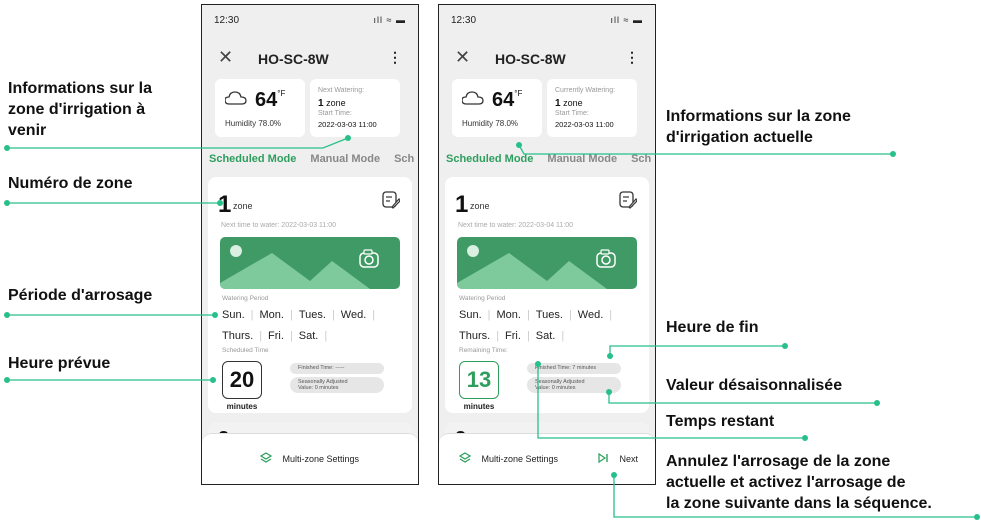  What do you see at coordinates (59, 363) in the screenshot?
I see `annotation-scheduled-time: Heure prévue` at bounding box center [59, 363].